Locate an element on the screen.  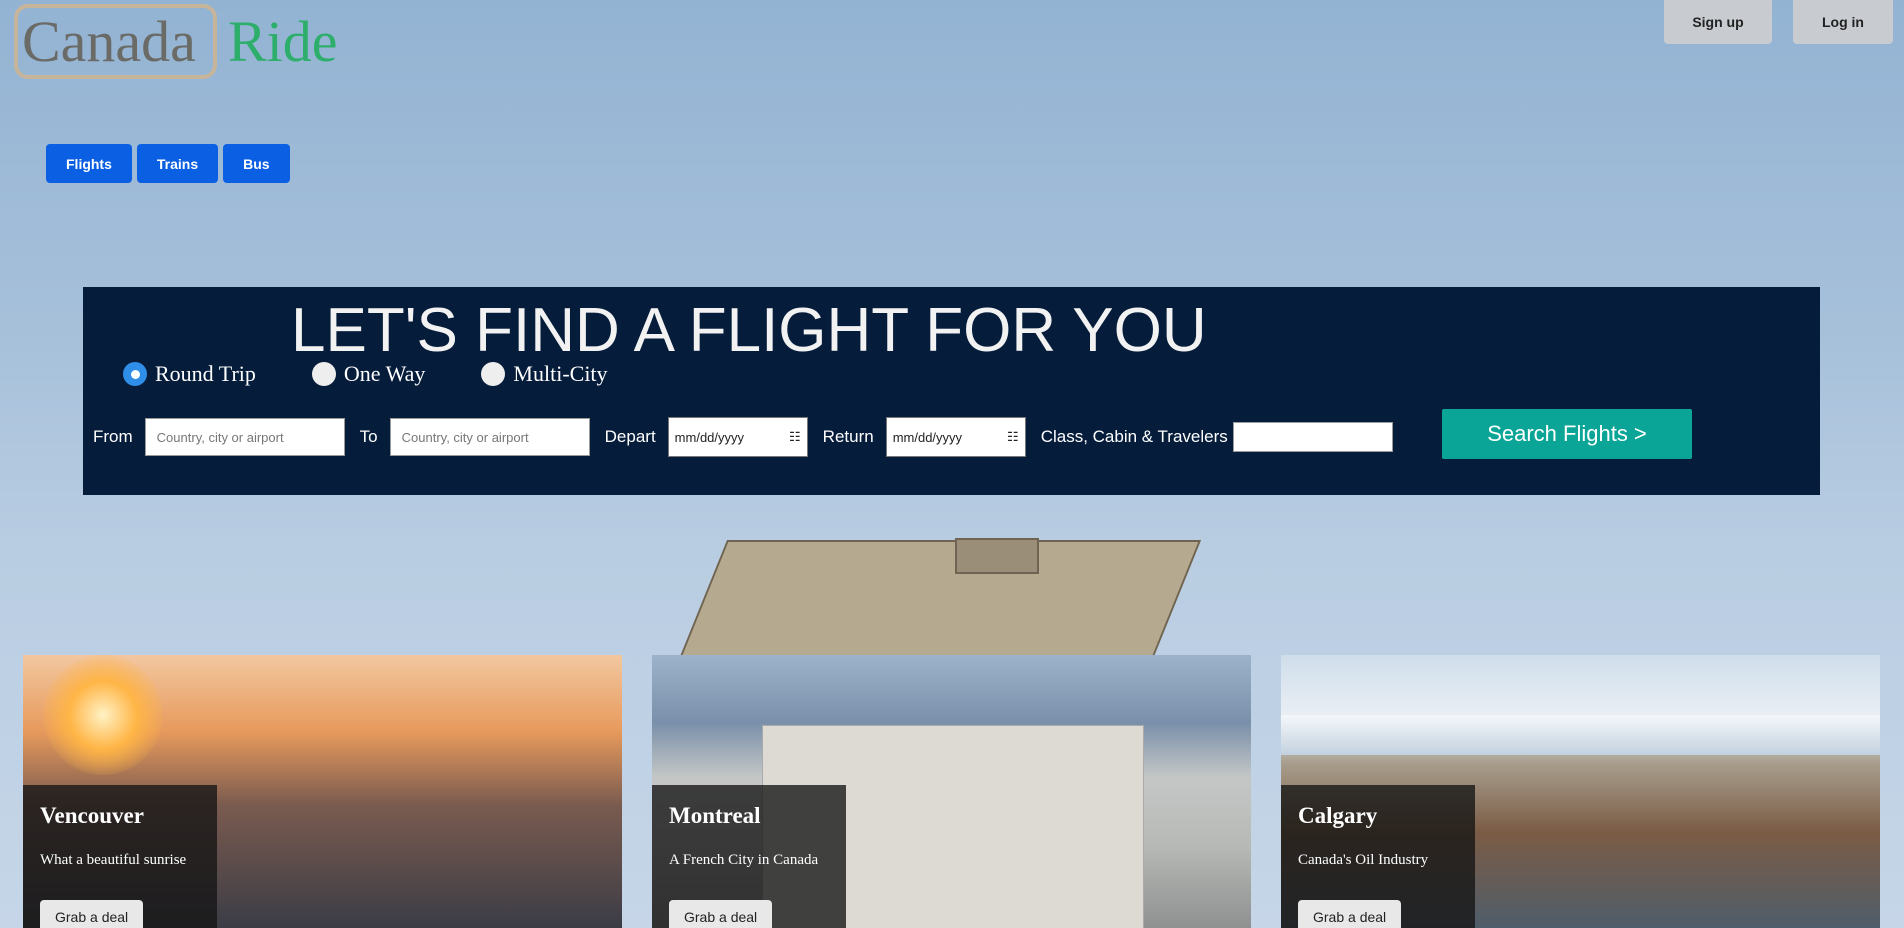
return-label: Return is located at coordinates (848, 436).